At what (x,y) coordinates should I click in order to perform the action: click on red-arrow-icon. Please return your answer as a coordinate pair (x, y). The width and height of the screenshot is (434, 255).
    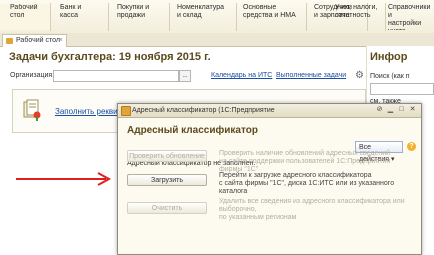
    Looking at the image, I should click on (64, 179).